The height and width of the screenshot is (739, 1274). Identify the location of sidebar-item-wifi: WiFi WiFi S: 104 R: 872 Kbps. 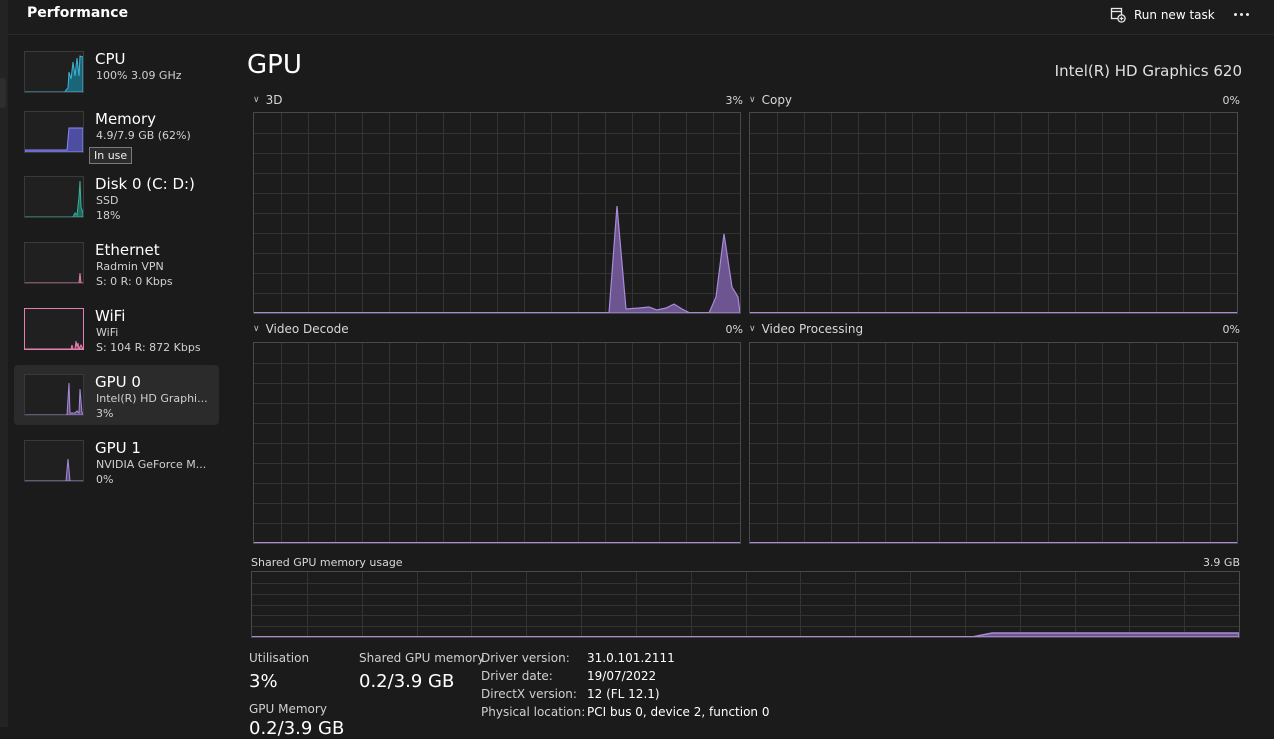
(116, 329).